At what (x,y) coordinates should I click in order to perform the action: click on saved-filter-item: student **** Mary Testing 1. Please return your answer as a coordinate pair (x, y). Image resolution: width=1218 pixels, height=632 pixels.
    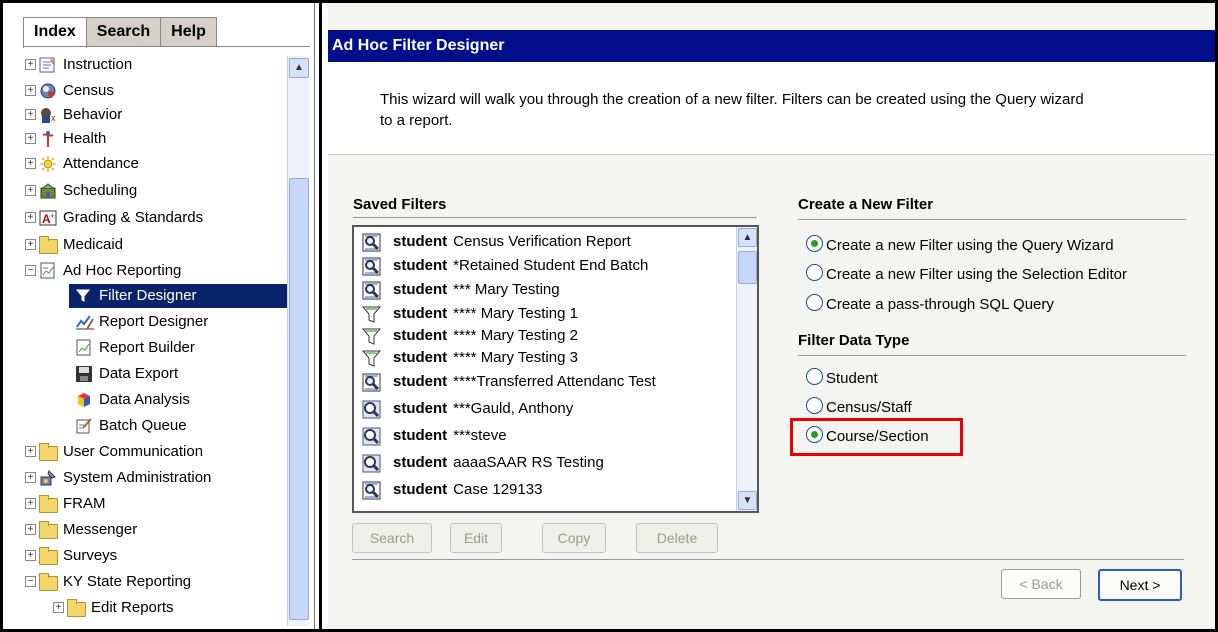
    Looking at the image, I should click on (469, 314).